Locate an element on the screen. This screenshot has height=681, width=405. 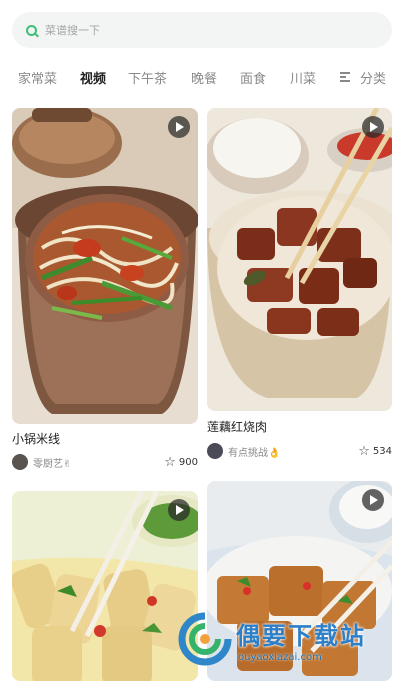
watermark-name: 偶要下载站 is located at coordinates (301, 636).